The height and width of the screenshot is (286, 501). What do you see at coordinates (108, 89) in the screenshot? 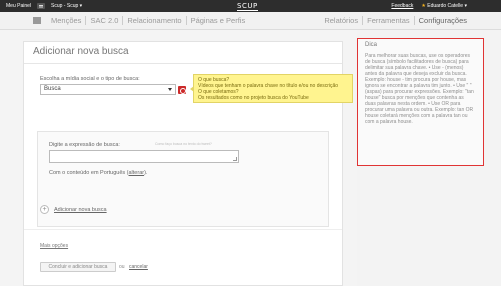
I see `media-type-select: Busca` at bounding box center [108, 89].